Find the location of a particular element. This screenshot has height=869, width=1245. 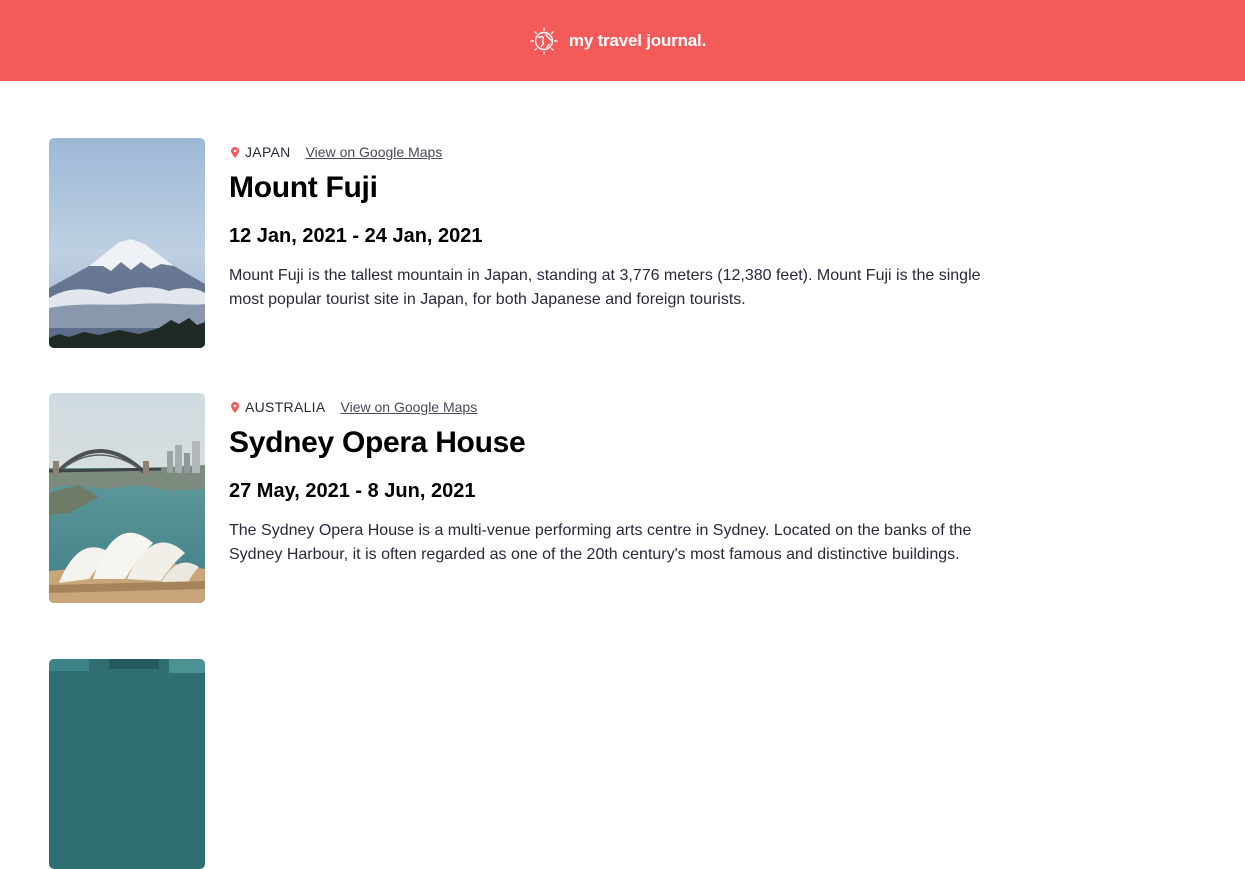

entry-photo is located at coordinates (127, 764).